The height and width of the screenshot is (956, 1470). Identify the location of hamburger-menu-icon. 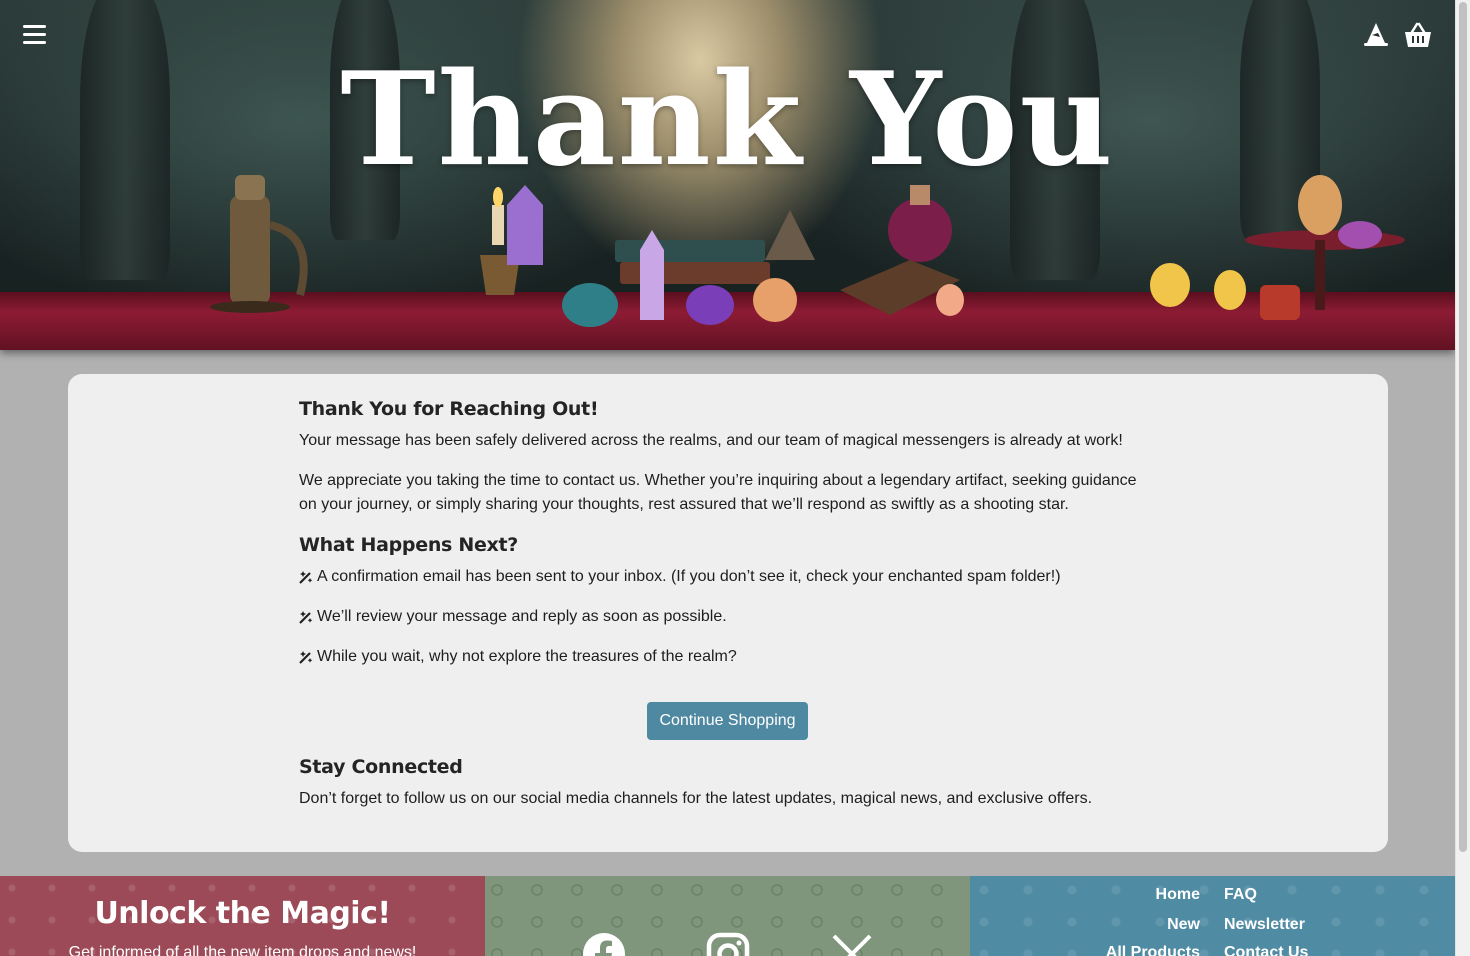
(34, 35).